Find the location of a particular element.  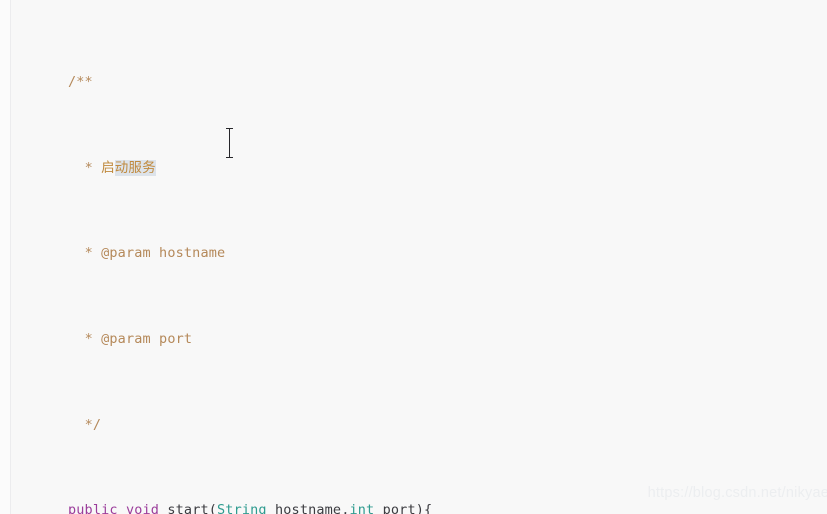

keyword-public: public is located at coordinates (93, 508).